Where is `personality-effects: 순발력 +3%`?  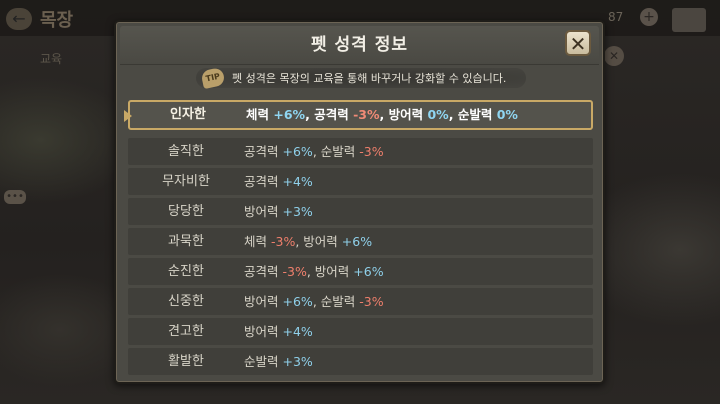
personality-effects: 순발력 +3% is located at coordinates (278, 361).